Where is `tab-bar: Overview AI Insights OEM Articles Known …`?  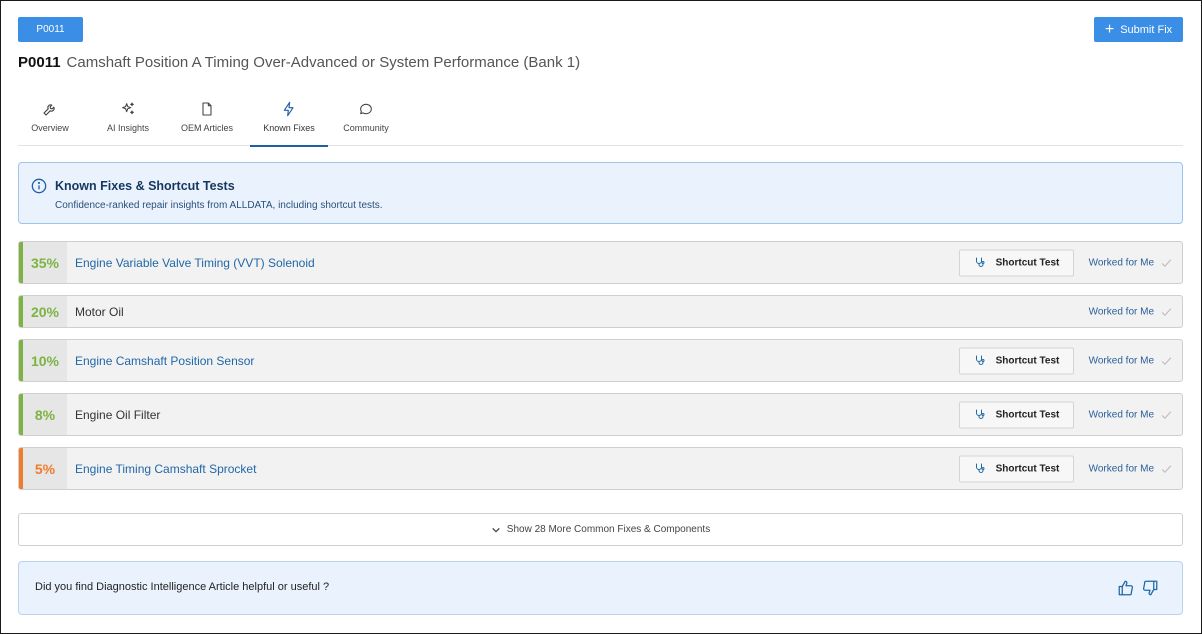
tab-bar: Overview AI Insights OEM Articles Known … is located at coordinates (600, 122).